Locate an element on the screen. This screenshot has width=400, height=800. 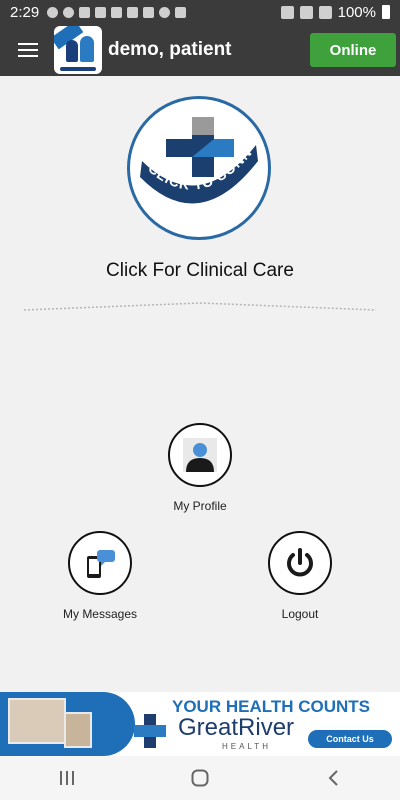
great-river-logo-icon is located at coordinates (150, 731).